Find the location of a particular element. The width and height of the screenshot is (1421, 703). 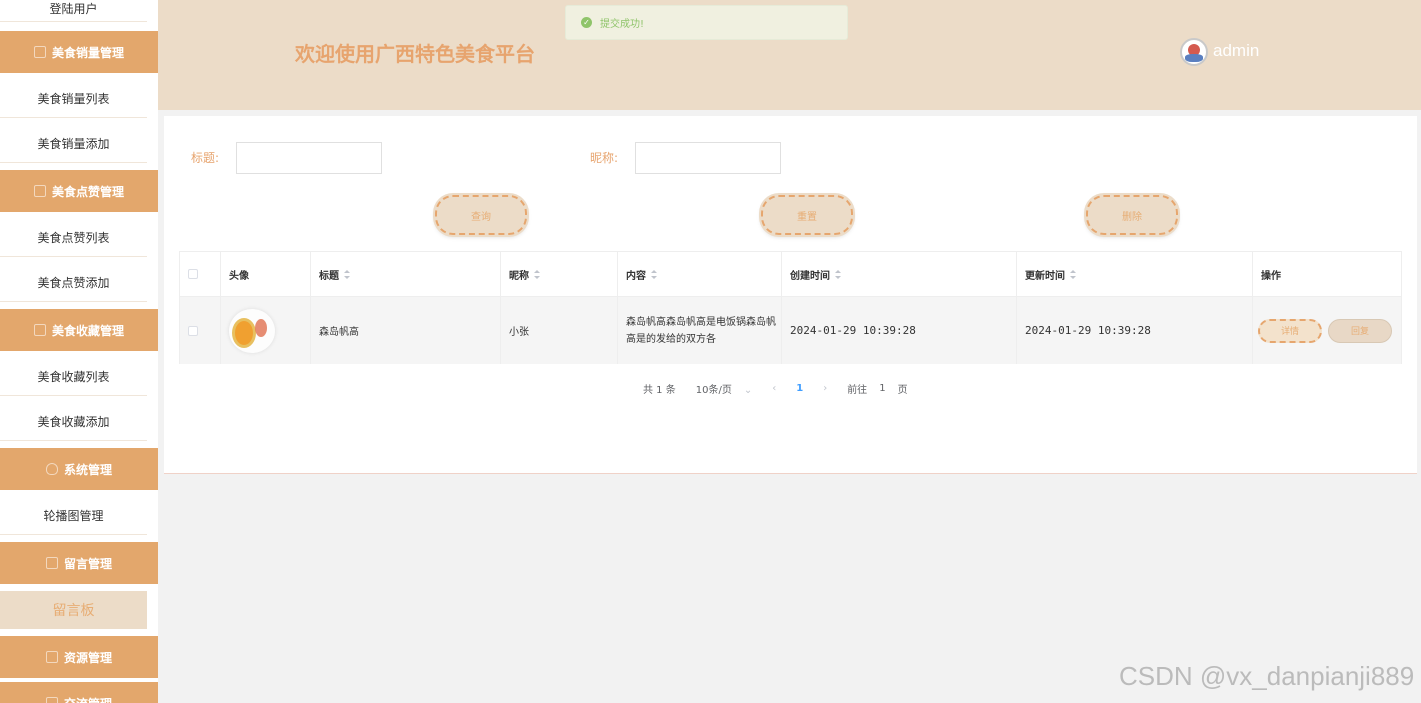

column-header-title: 标题 is located at coordinates (406, 274).